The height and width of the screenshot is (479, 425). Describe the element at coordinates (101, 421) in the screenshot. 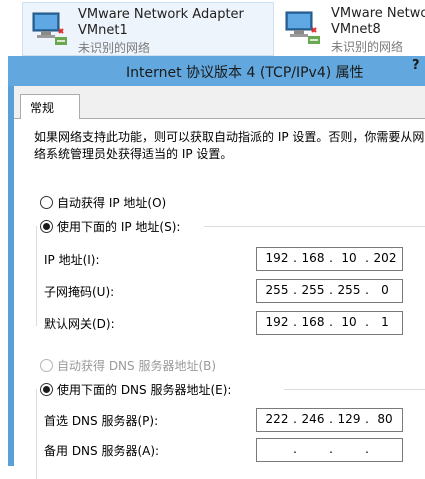

I see `preferred-dns-label: 首选 DNS 服务器(P):` at that location.